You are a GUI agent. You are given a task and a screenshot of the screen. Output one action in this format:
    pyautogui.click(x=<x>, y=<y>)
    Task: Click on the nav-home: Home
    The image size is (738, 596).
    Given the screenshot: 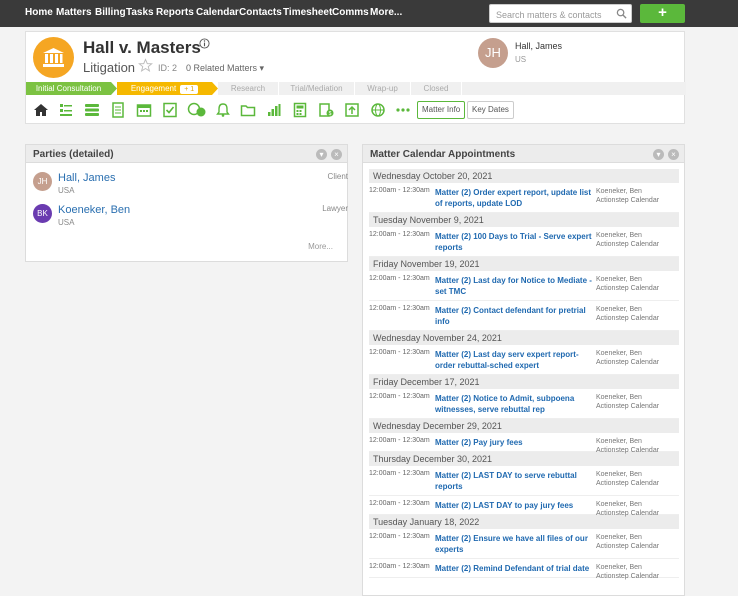 What is the action you would take?
    pyautogui.click(x=39, y=12)
    